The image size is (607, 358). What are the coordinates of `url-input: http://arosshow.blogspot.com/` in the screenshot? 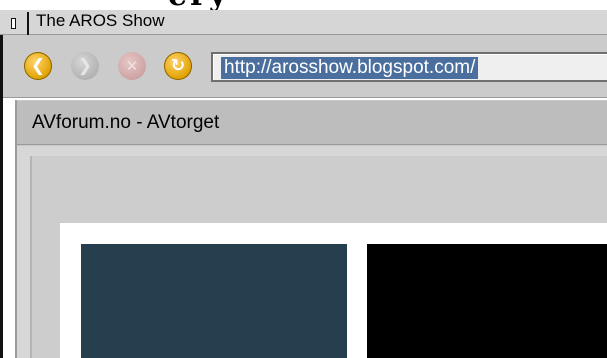 It's located at (409, 67).